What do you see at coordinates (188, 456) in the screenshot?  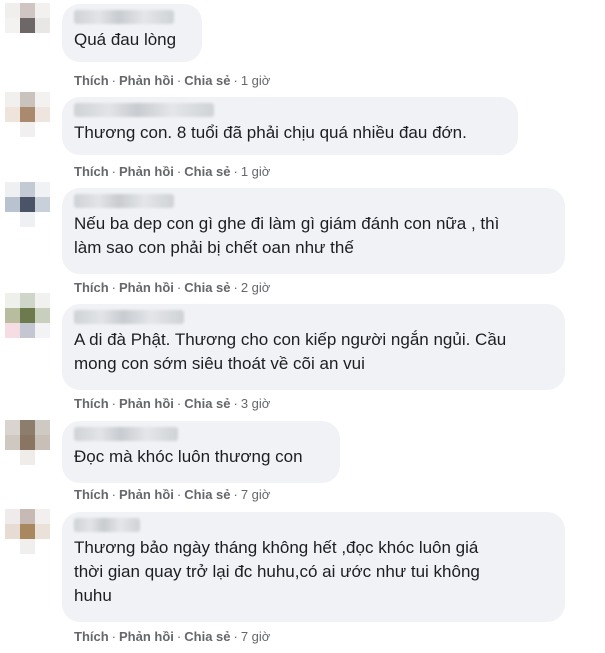 I see `comment-text: Đọc mà khóc luôn thương con` at bounding box center [188, 456].